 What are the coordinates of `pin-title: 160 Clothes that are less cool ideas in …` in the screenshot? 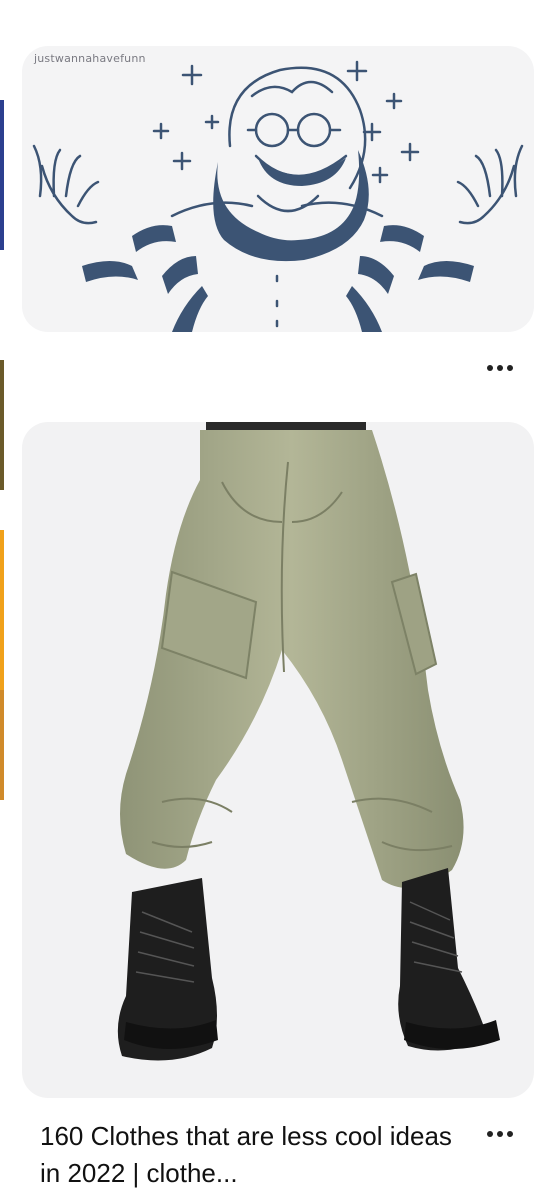 It's located at (255, 1155).